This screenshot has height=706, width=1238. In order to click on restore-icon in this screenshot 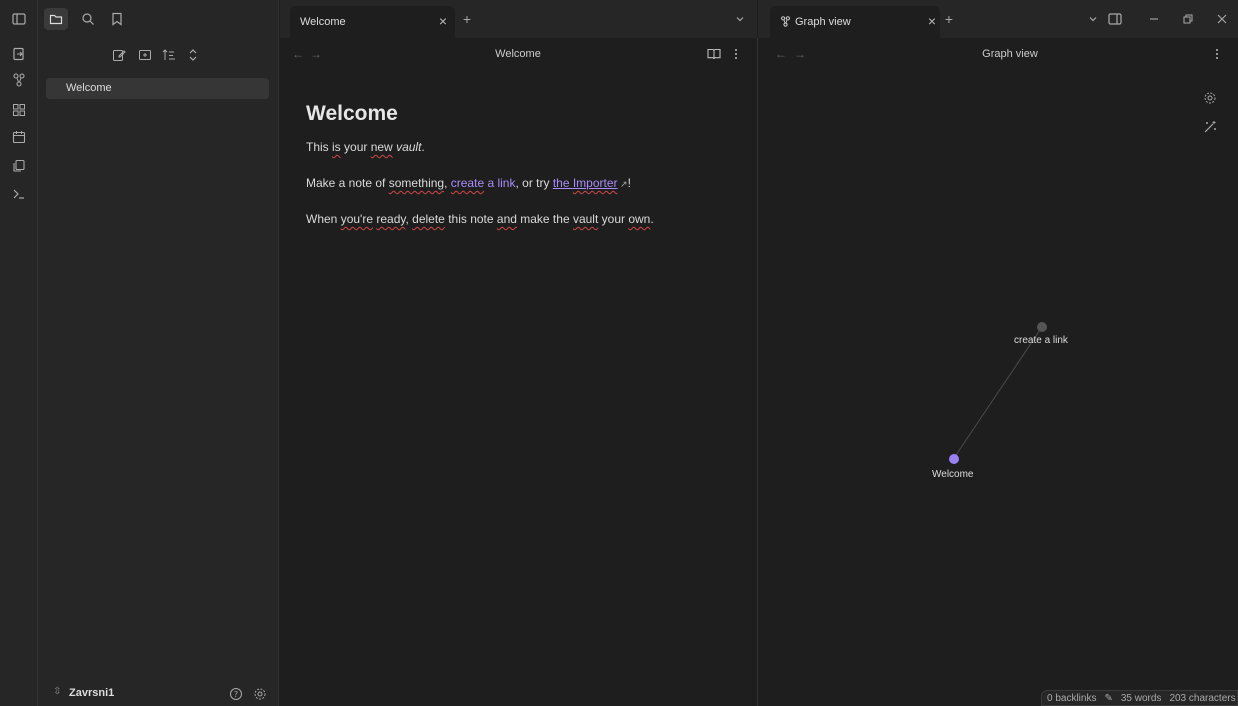, I will do `click(1188, 19)`.